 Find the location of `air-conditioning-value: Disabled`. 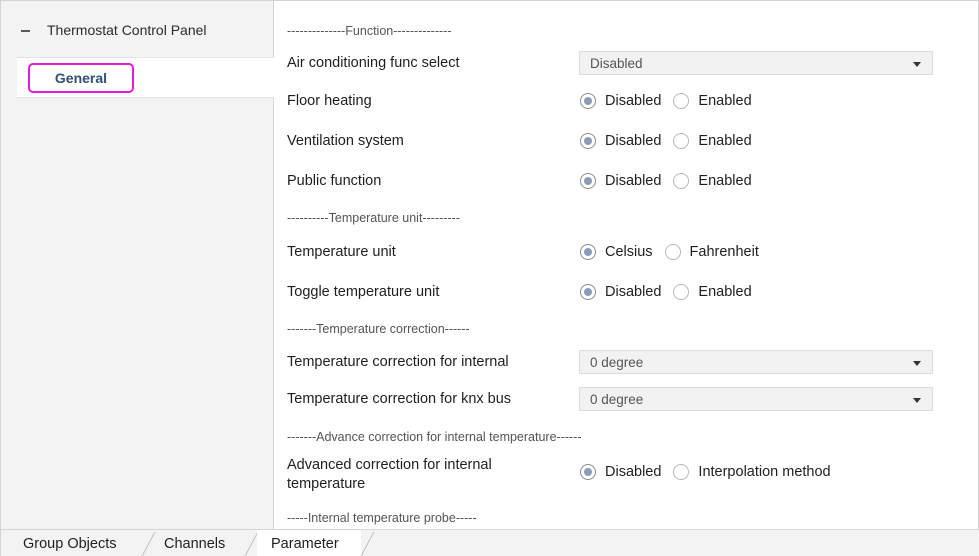

air-conditioning-value: Disabled is located at coordinates (616, 63).